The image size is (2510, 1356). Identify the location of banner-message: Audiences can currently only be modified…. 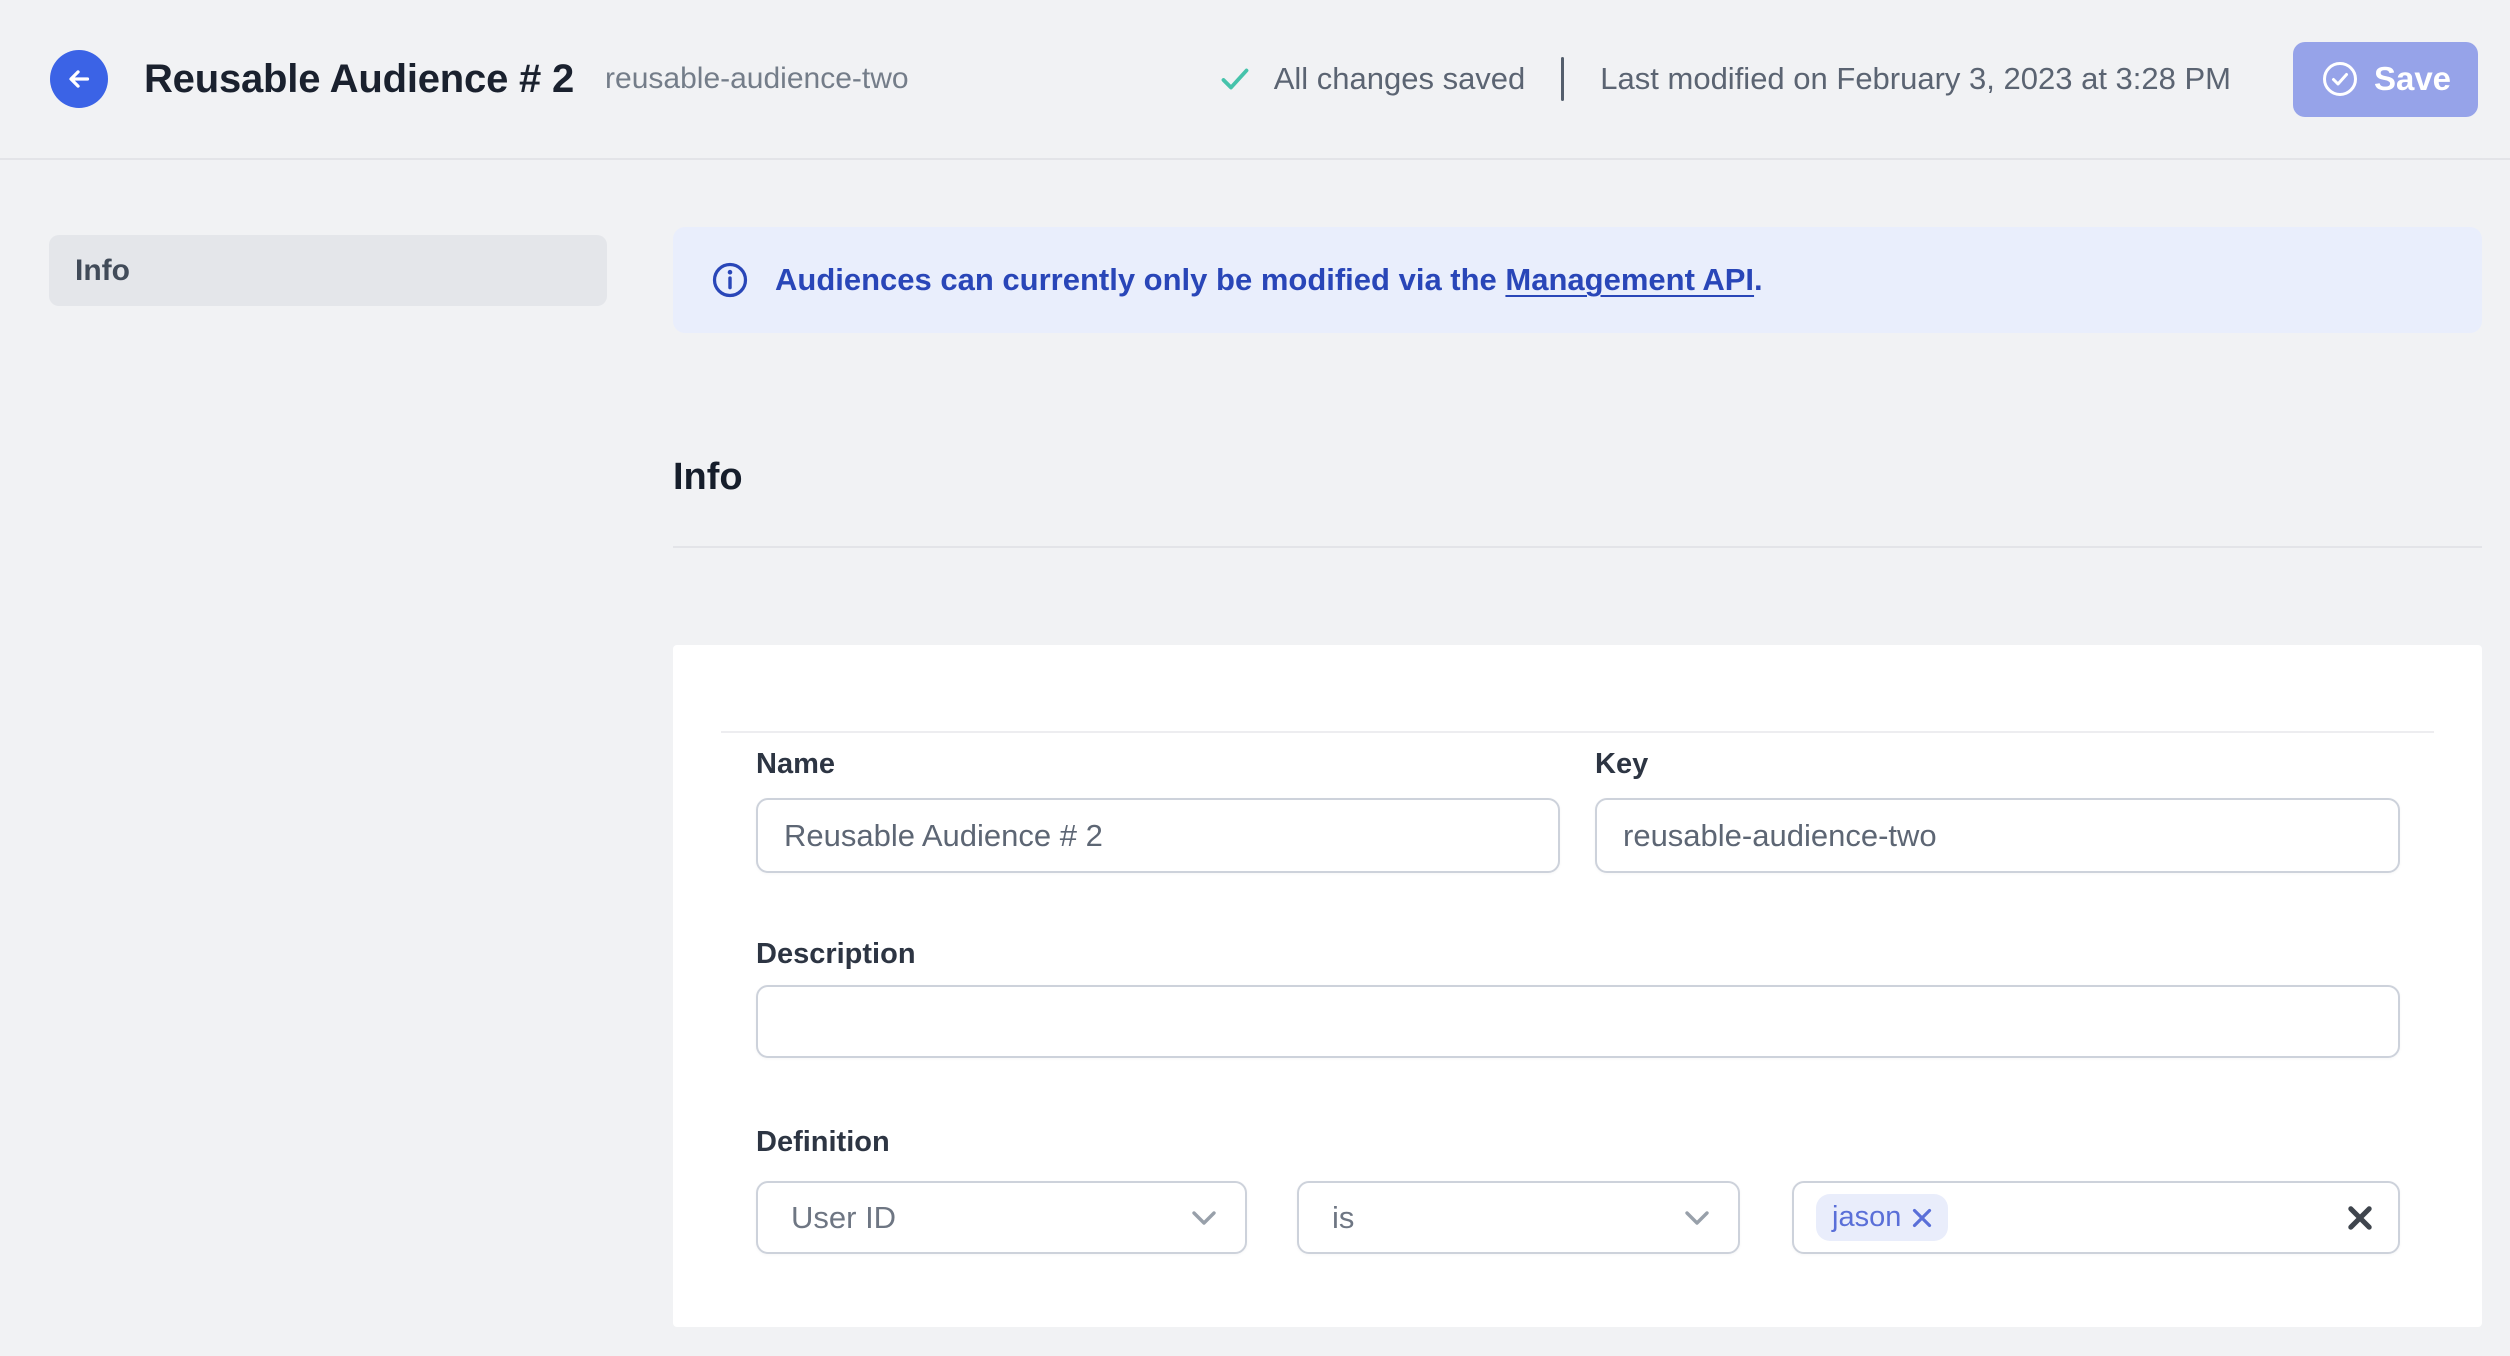
(1269, 280).